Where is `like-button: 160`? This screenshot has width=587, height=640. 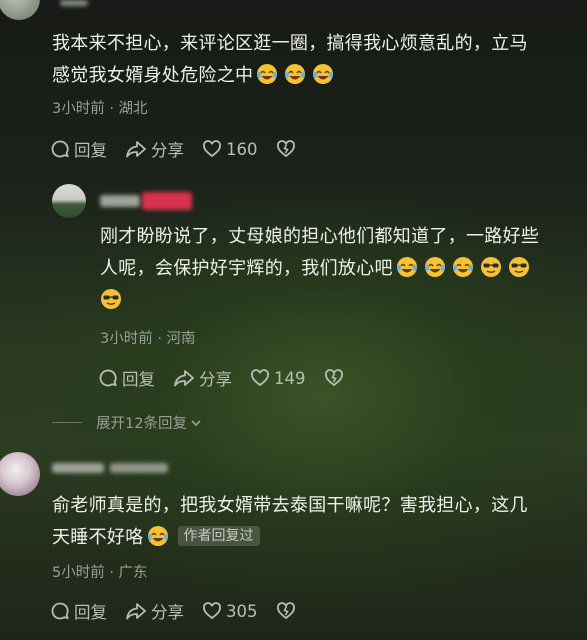 like-button: 160 is located at coordinates (230, 149).